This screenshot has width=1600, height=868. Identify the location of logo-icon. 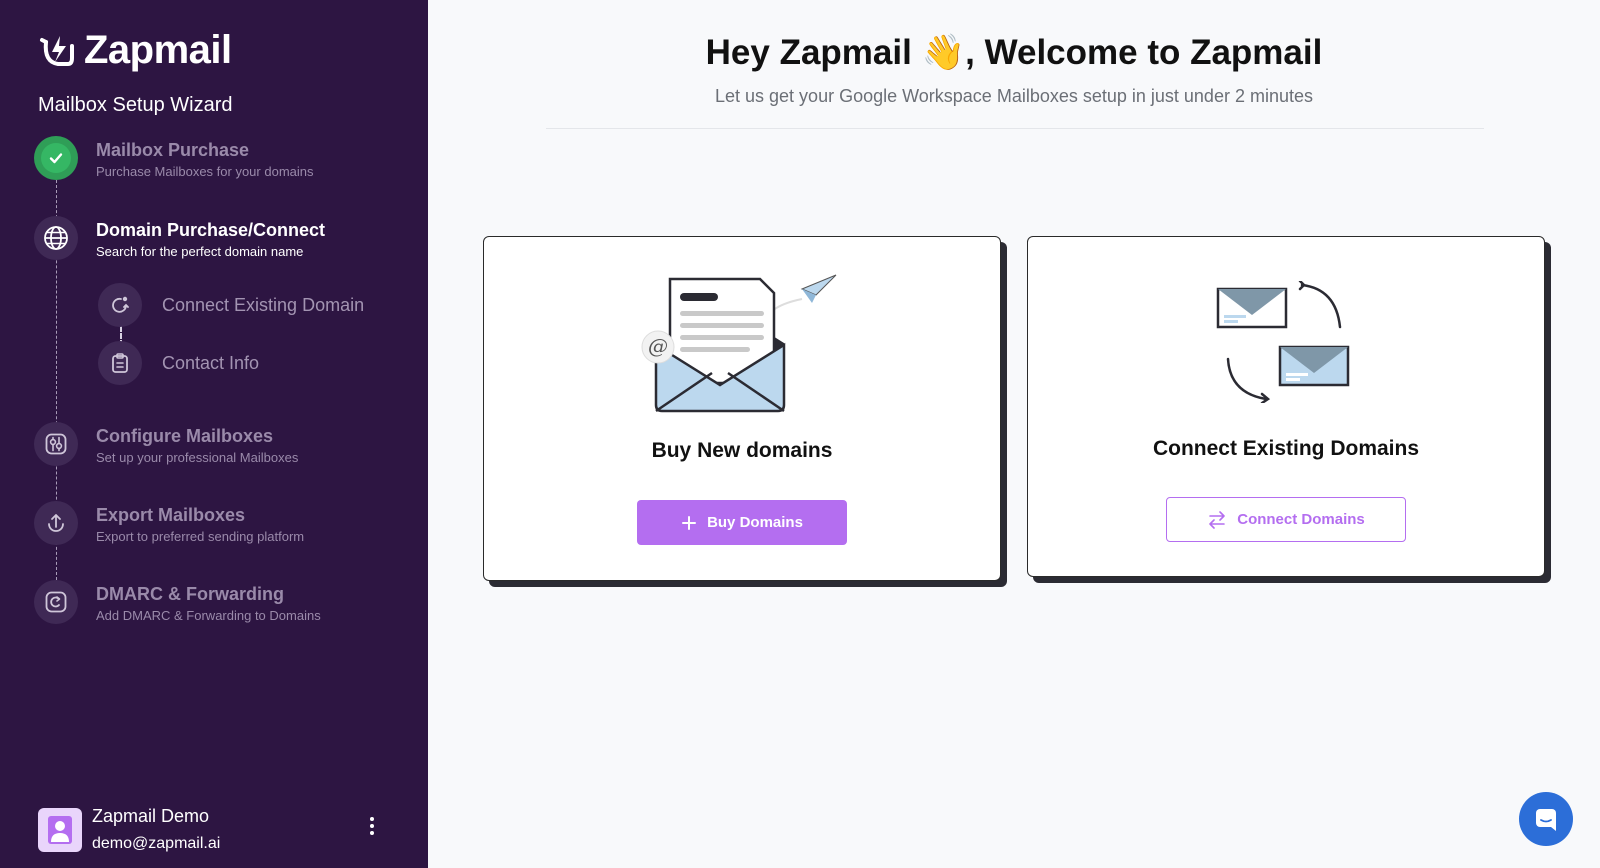
(57, 50).